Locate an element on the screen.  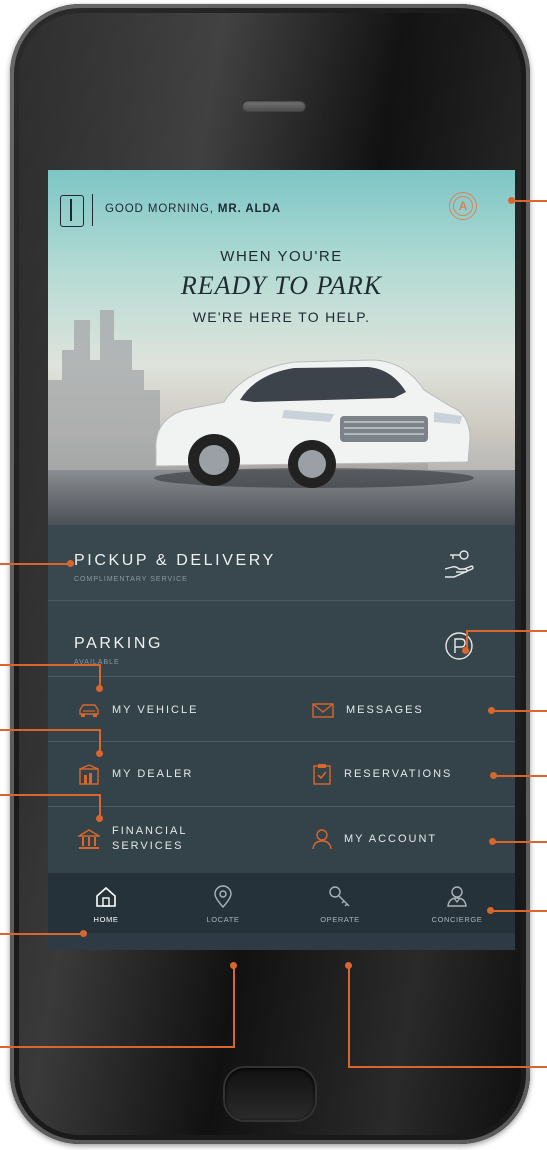
tab-operate: OPERATE is located at coordinates (340, 903).